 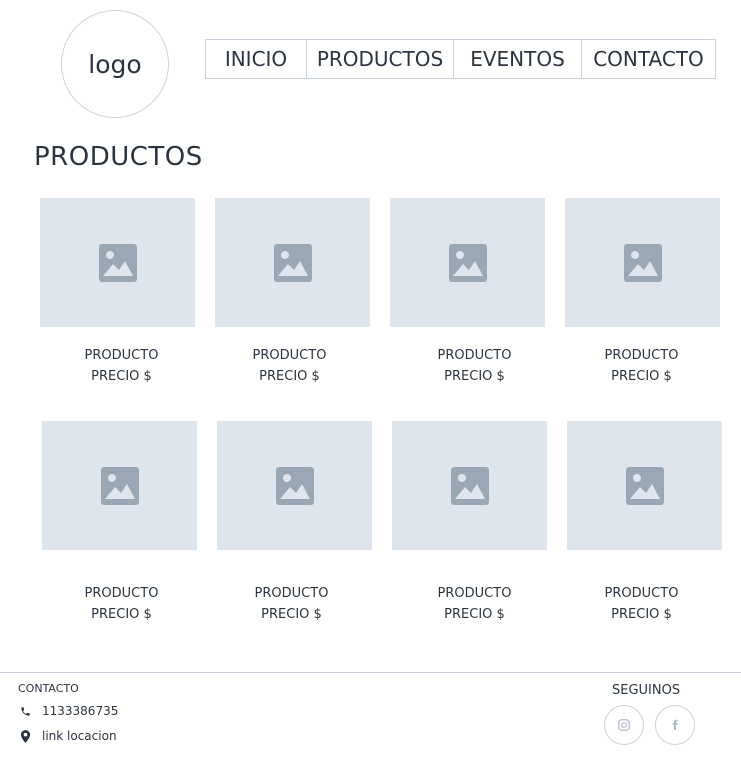 I want to click on logo-text: logo, so click(x=115, y=64).